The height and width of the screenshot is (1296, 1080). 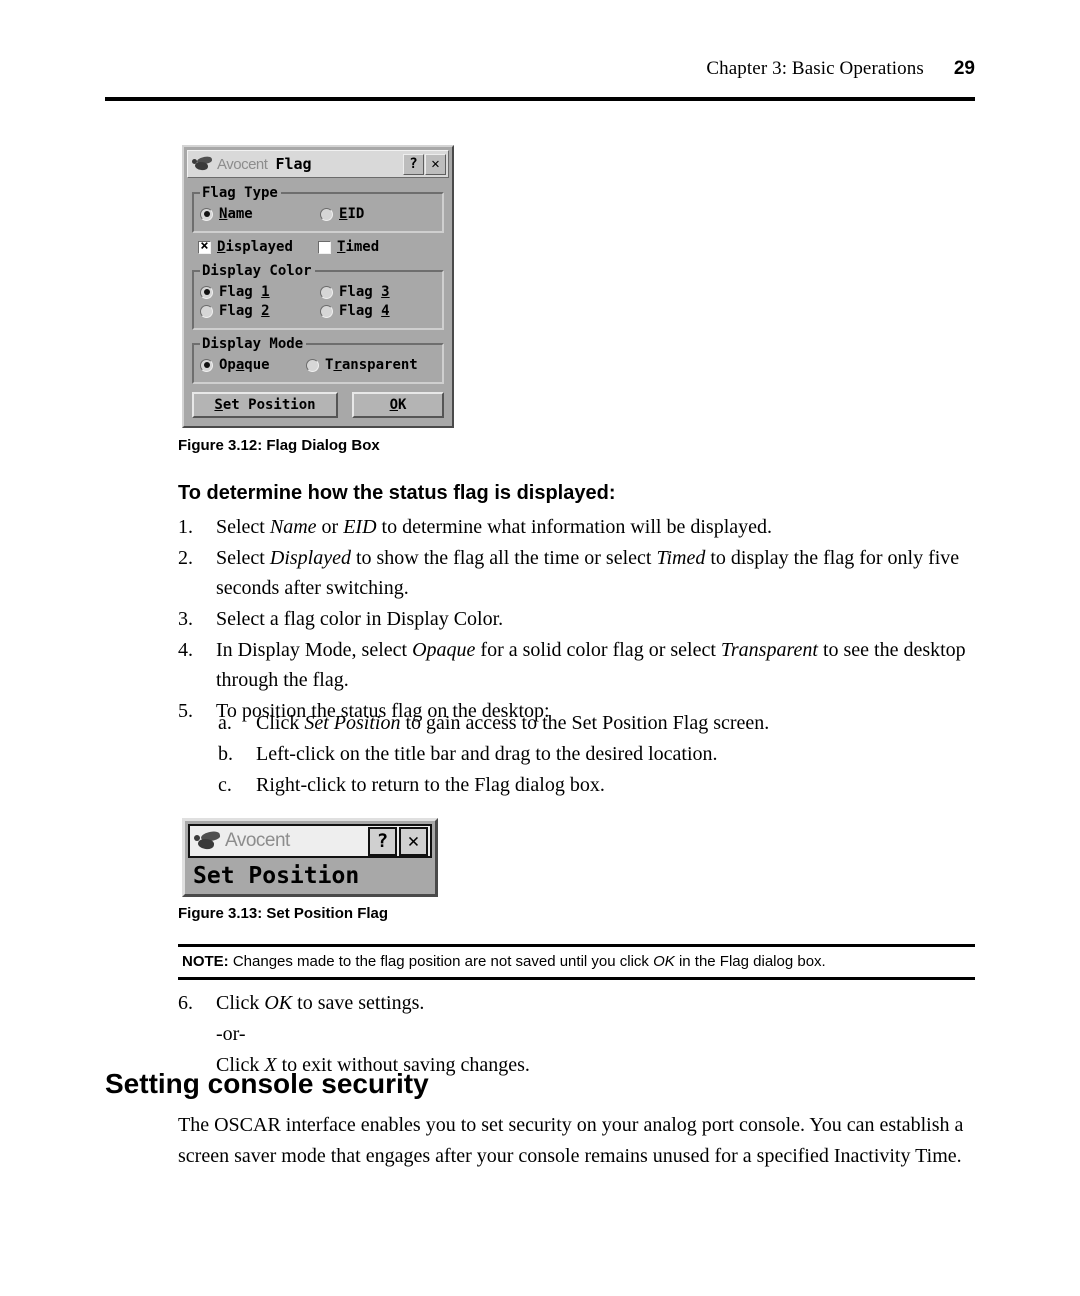 I want to click on step-marker: 6., so click(x=185, y=1003).